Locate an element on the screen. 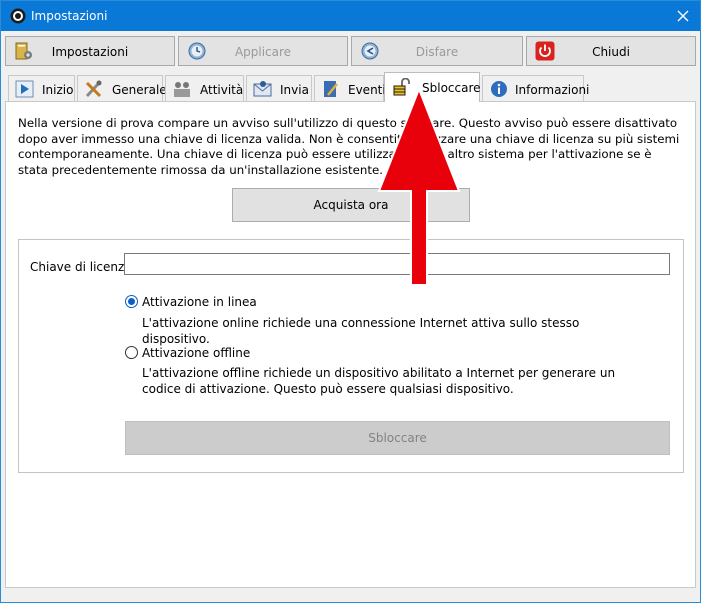 The height and width of the screenshot is (603, 701). tab-eventi: Eventi is located at coordinates (350, 88).